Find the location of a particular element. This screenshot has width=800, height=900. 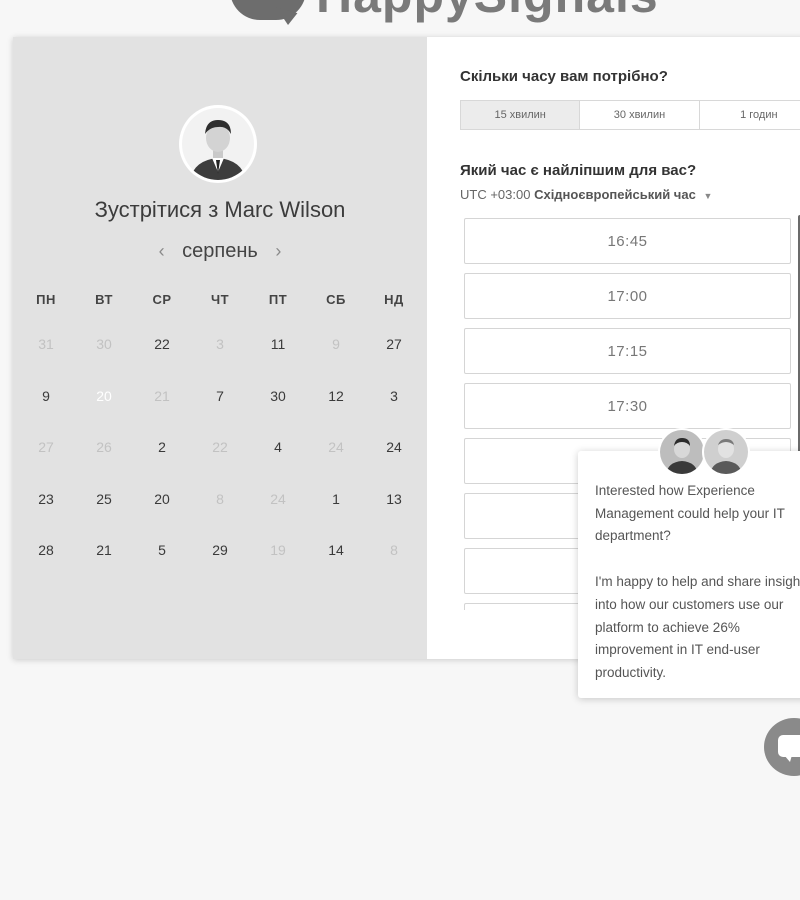

calendar-day-number: 31 is located at coordinates (46, 344).